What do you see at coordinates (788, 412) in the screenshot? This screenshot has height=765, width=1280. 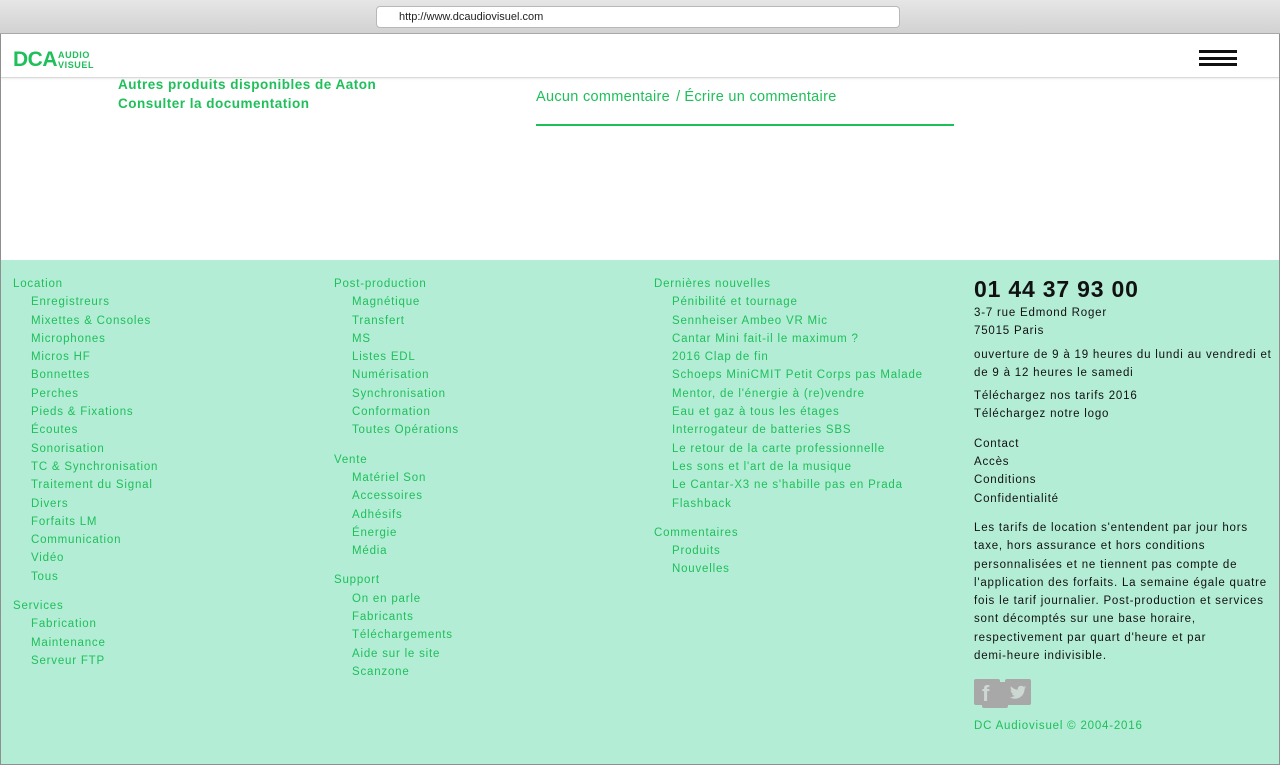 I see `footer-link: Eau et gaz à tous les étages` at bounding box center [788, 412].